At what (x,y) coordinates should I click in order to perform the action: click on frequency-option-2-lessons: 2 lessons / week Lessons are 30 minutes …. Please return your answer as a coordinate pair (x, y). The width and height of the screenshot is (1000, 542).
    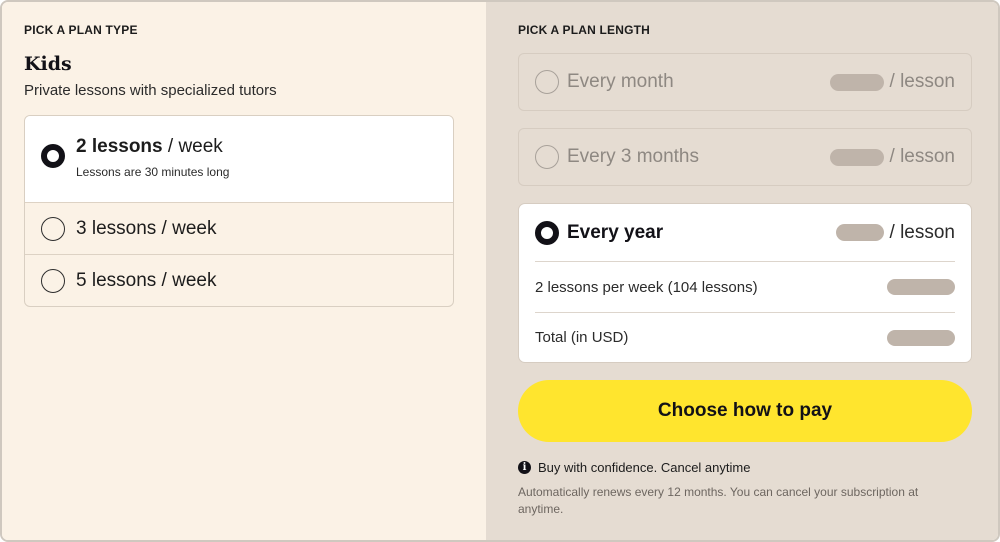
    Looking at the image, I should click on (239, 159).